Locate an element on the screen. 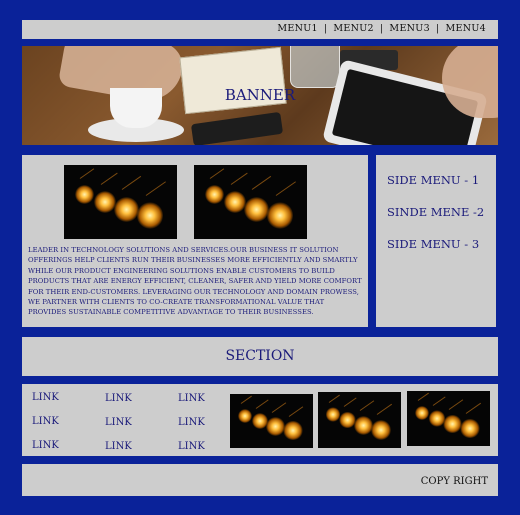 Image resolution: width=520 pixels, height=515 pixels. nav-item-menu4: MENU4 is located at coordinates (465, 28).